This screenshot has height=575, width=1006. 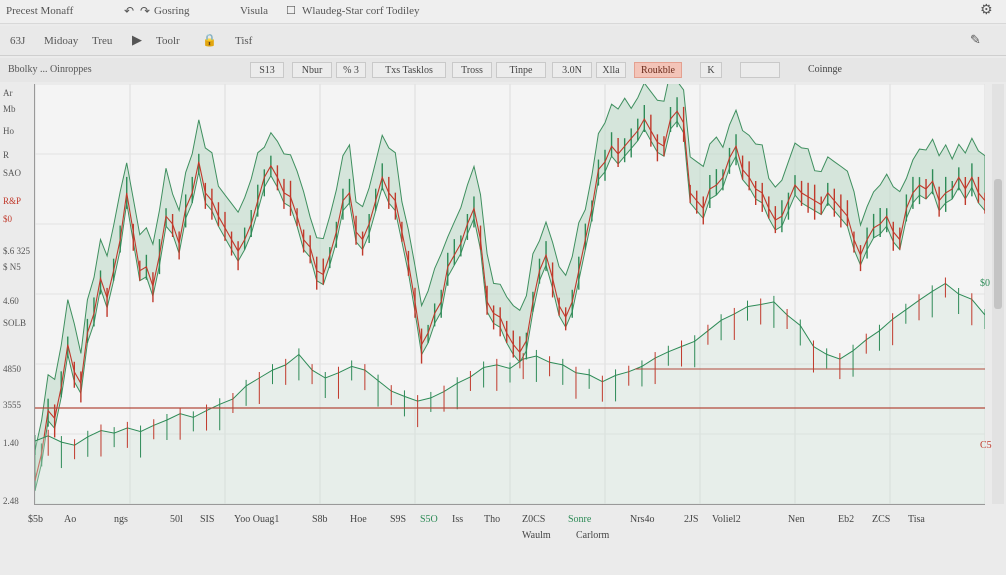 I want to click on settings-icon: ⚙, so click(x=986, y=10).